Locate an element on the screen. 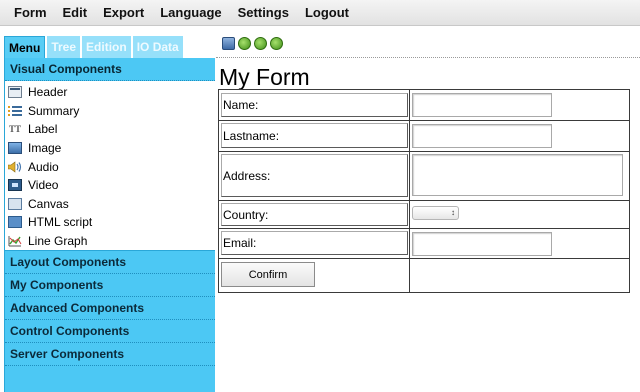 The height and width of the screenshot is (392, 640). form-title: My Form is located at coordinates (264, 77).